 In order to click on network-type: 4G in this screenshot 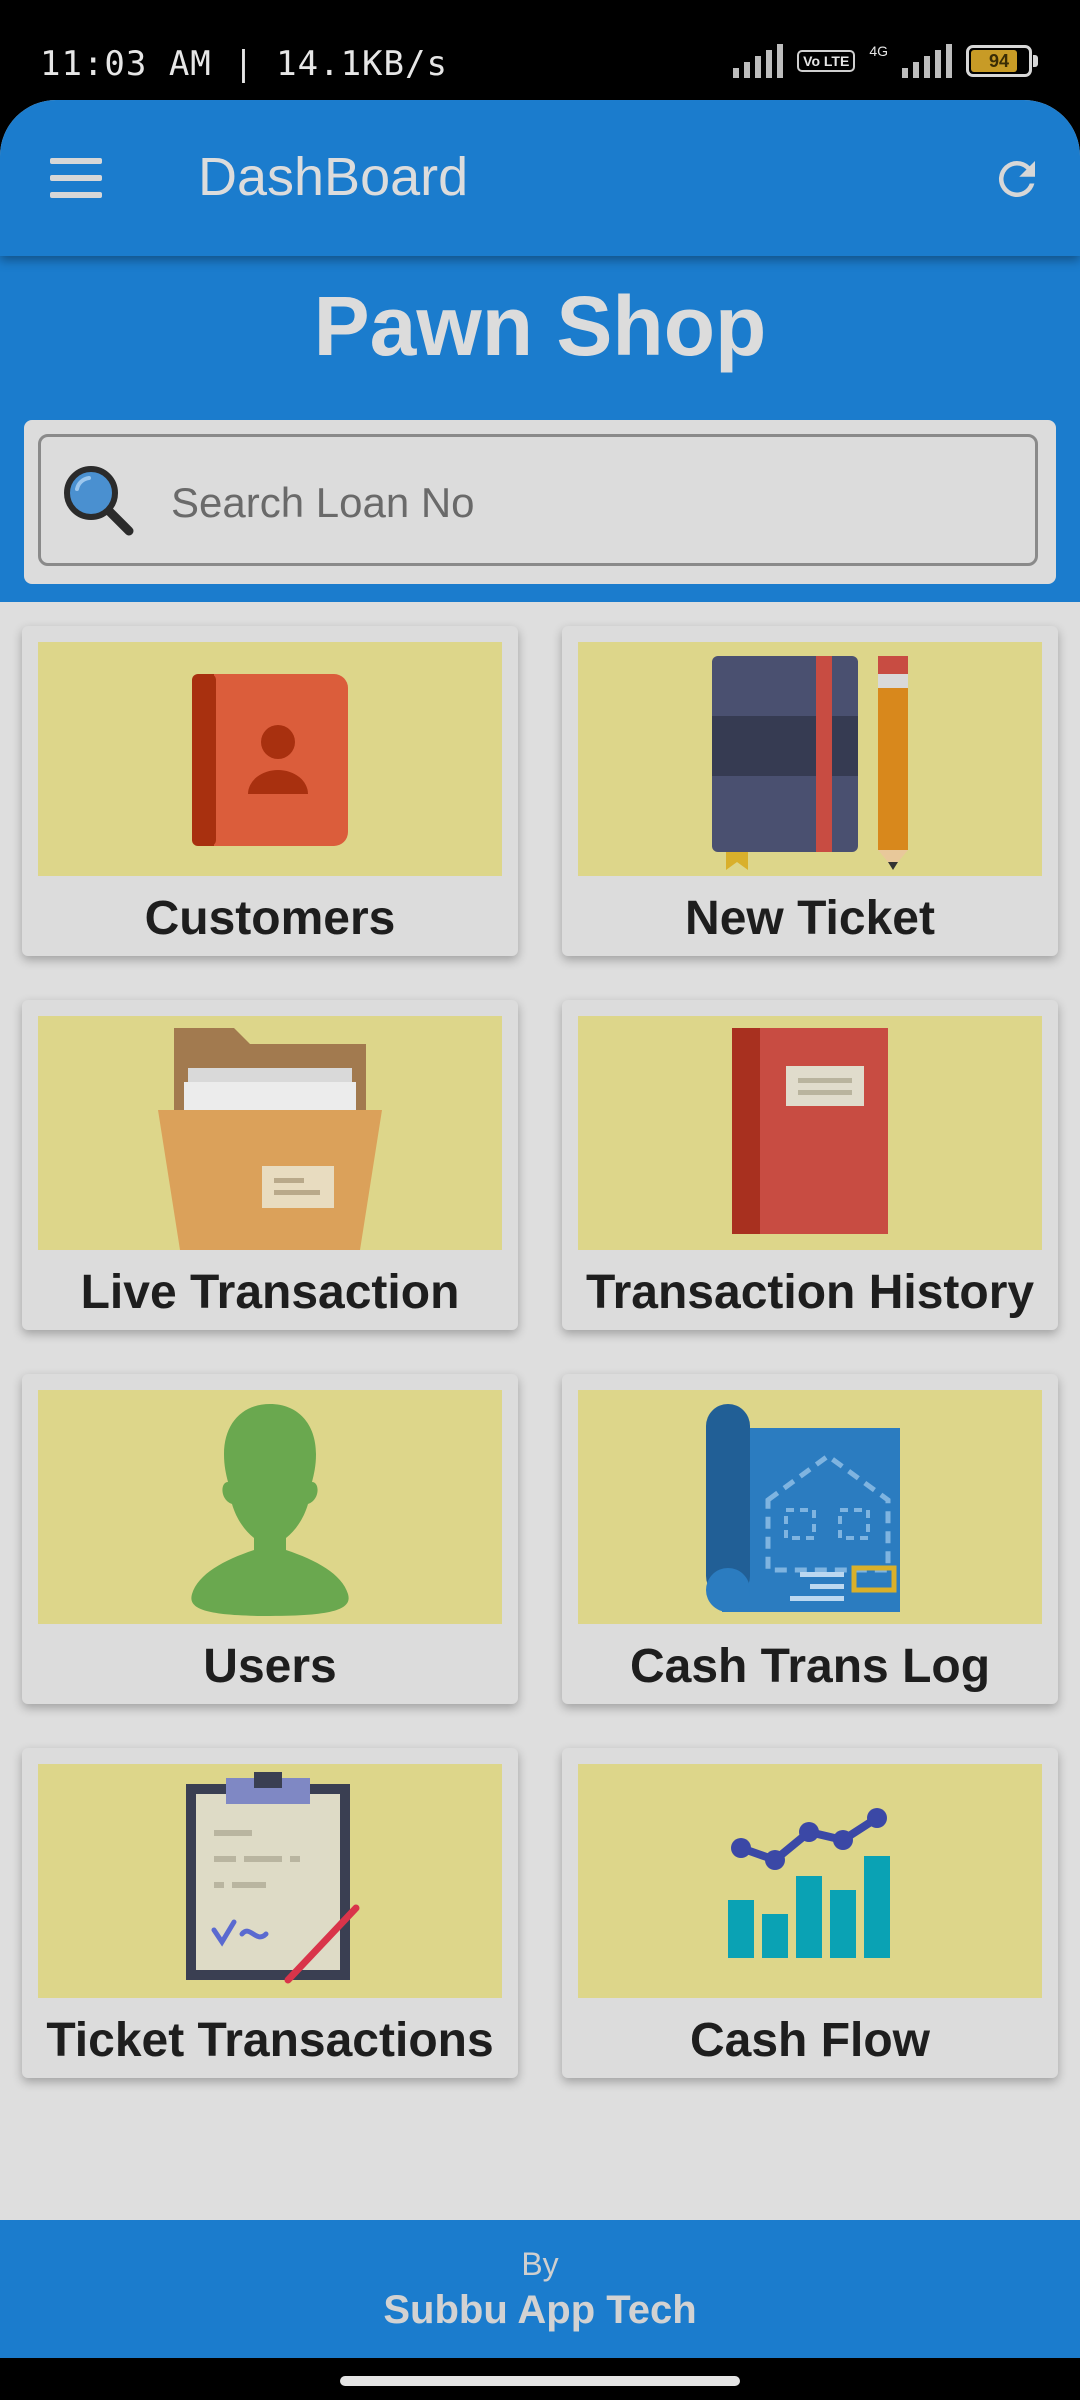, I will do `click(878, 51)`.